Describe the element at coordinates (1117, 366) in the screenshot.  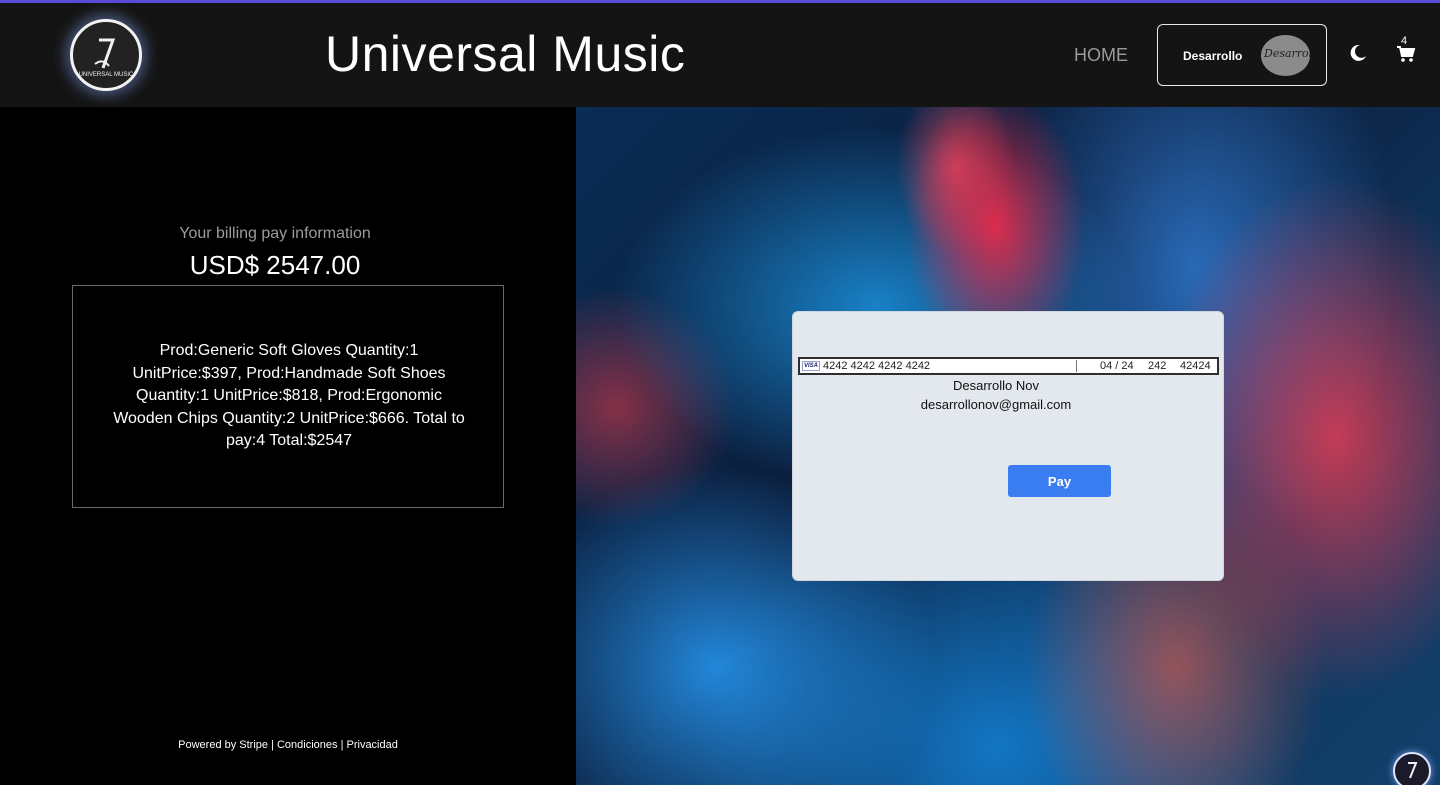
I see `card-expiry-input: 04 / 24` at that location.